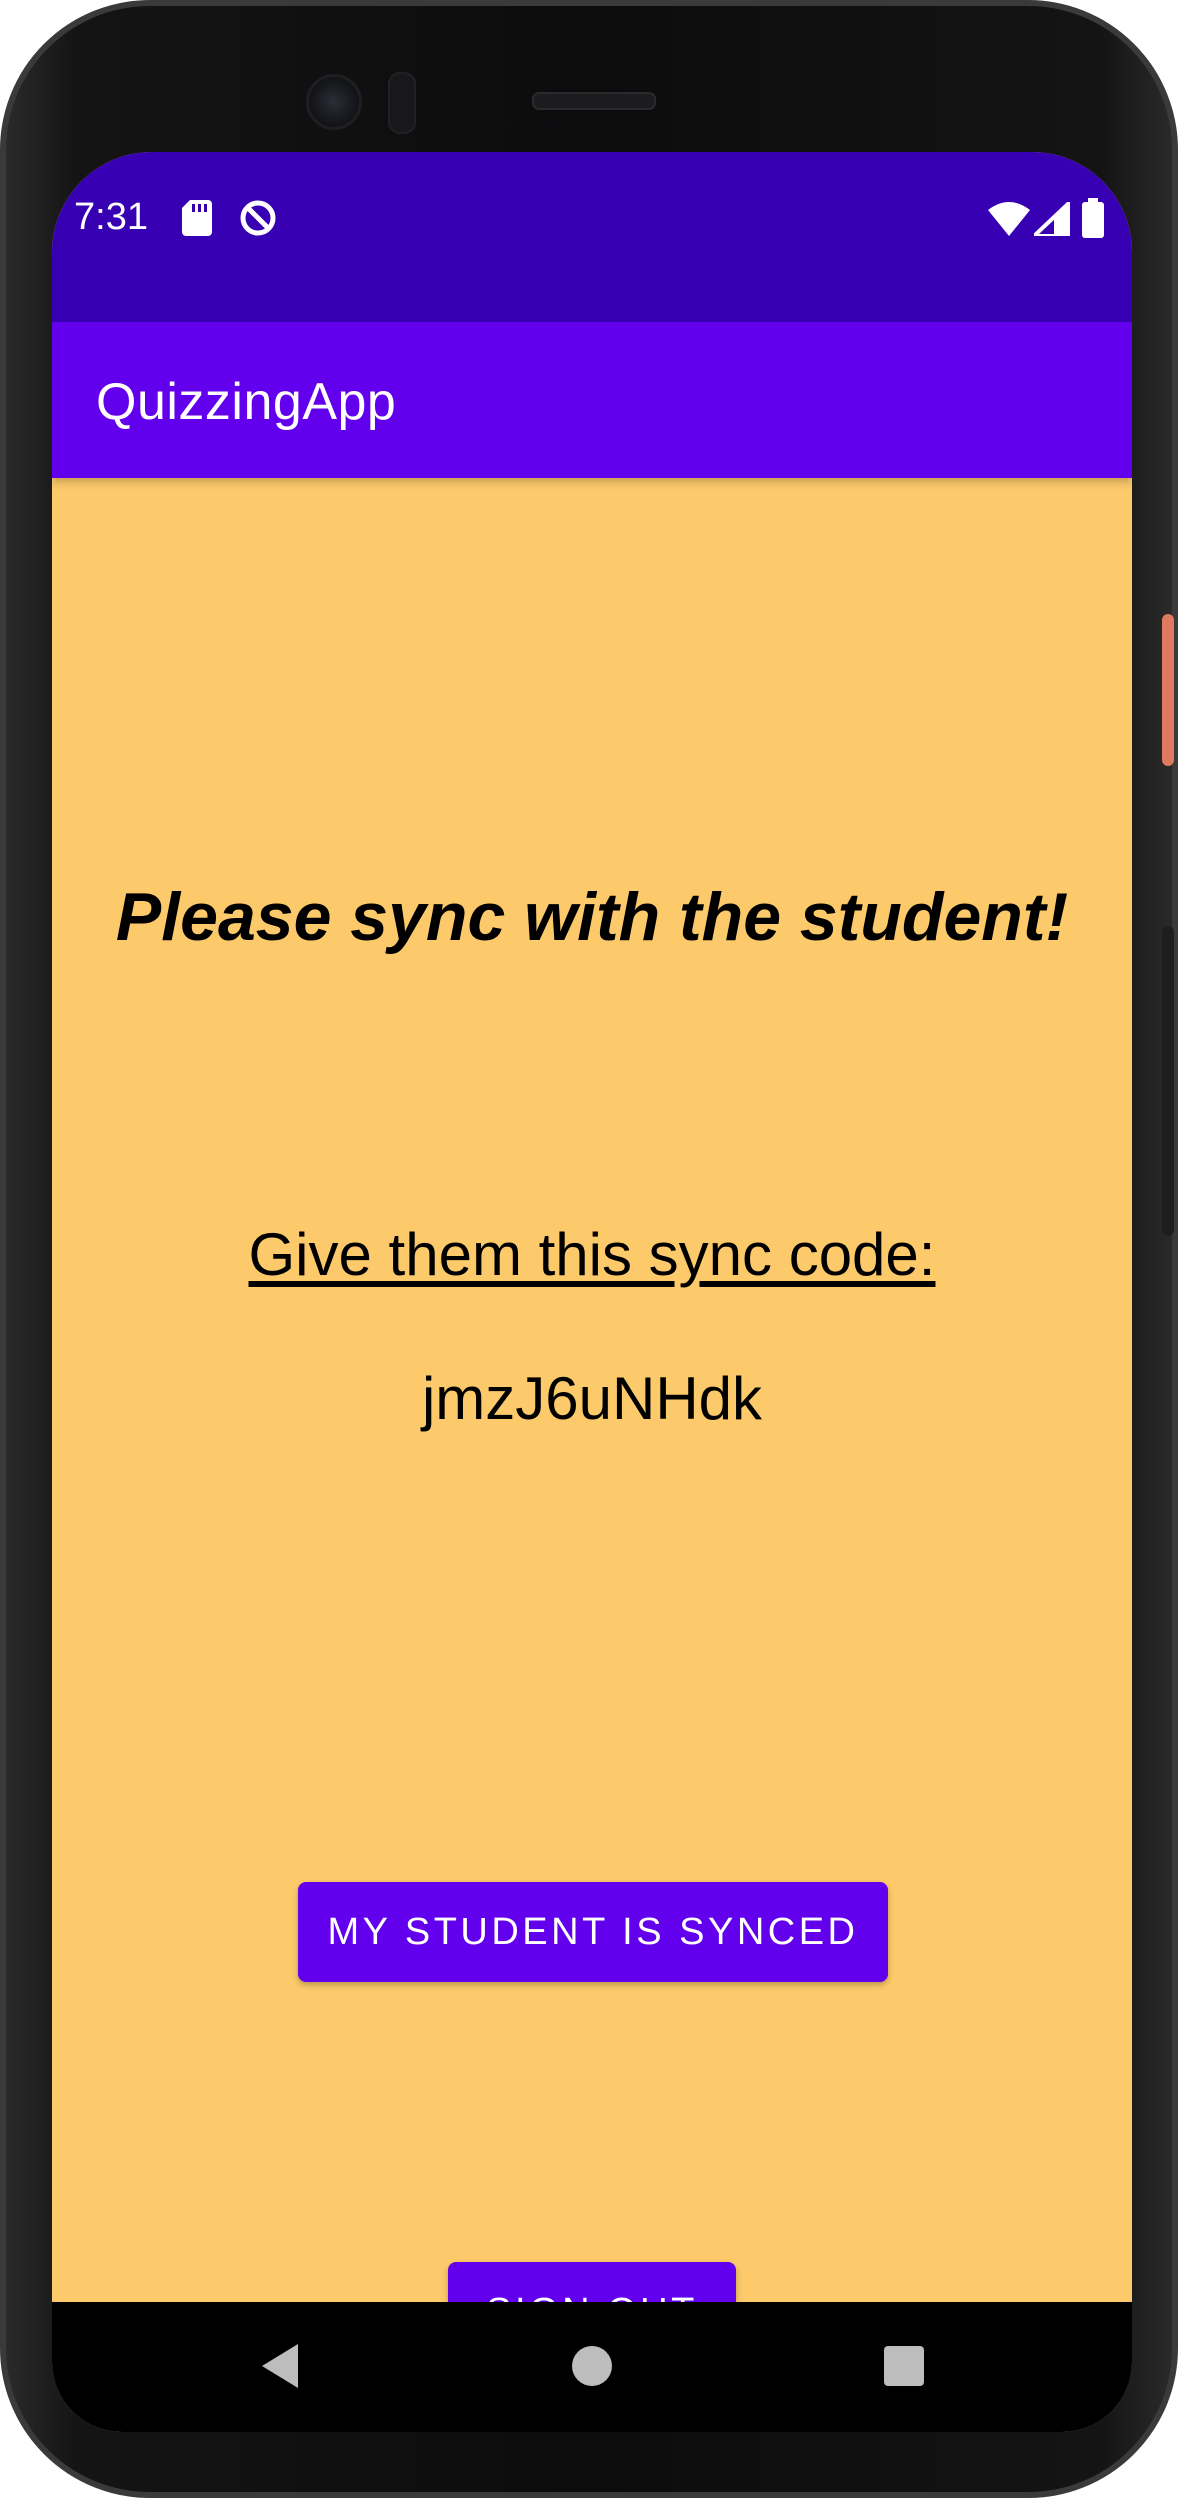  What do you see at coordinates (280, 2366) in the screenshot?
I see `back-icon` at bounding box center [280, 2366].